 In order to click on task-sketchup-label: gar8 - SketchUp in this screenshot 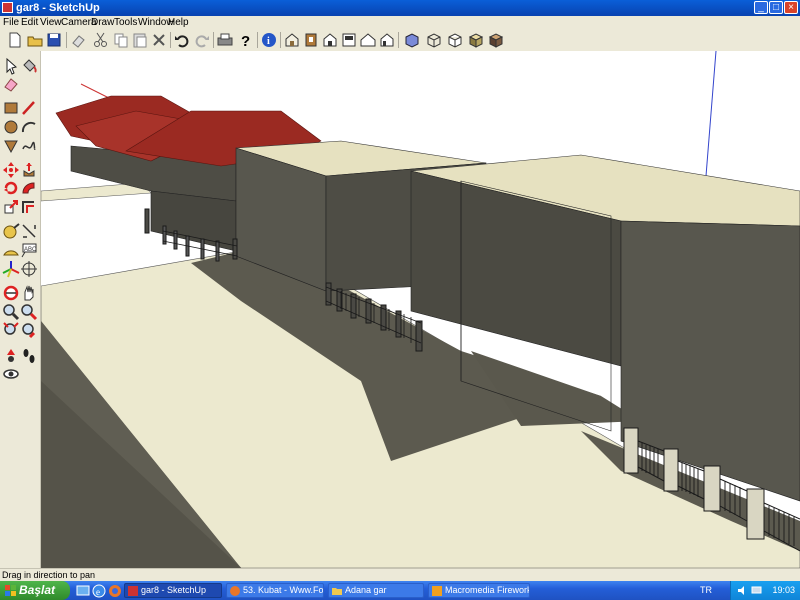, I will do `click(174, 590)`.